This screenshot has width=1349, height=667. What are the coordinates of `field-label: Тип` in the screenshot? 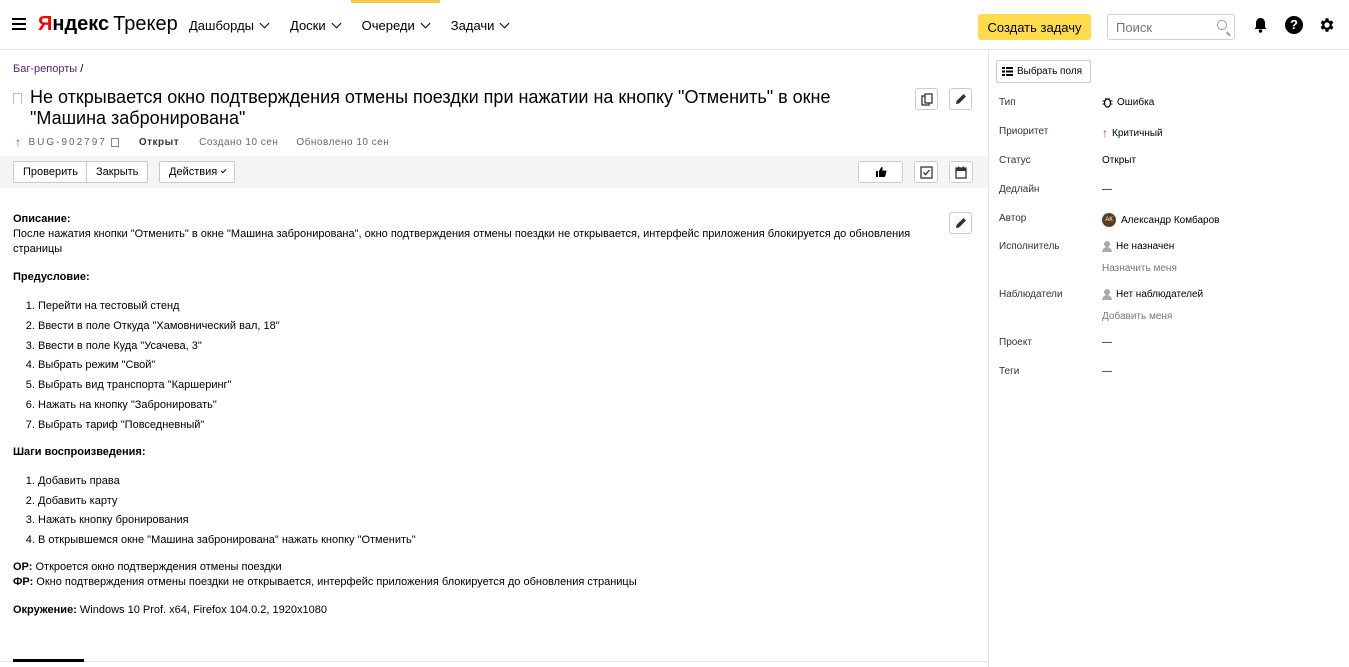 It's located at (1007, 102).